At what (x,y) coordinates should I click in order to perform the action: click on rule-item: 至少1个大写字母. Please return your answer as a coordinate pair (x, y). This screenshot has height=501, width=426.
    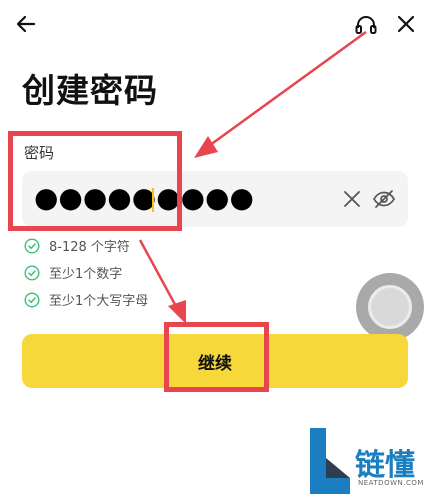
    Looking at the image, I should click on (86, 299).